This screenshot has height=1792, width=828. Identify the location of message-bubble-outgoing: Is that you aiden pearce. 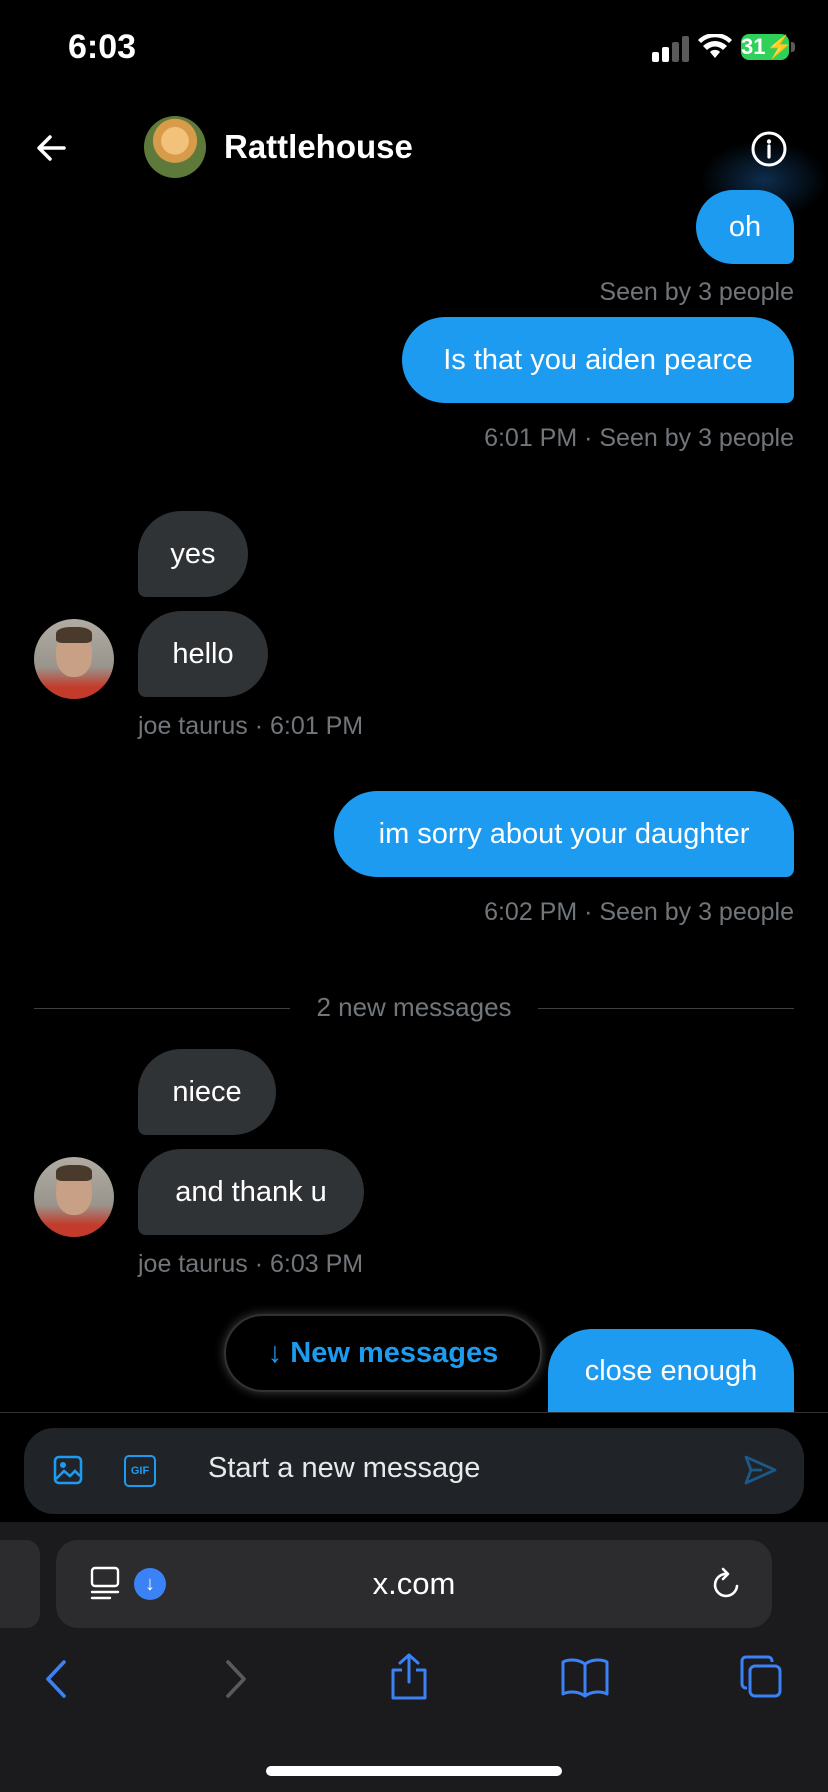
(598, 360).